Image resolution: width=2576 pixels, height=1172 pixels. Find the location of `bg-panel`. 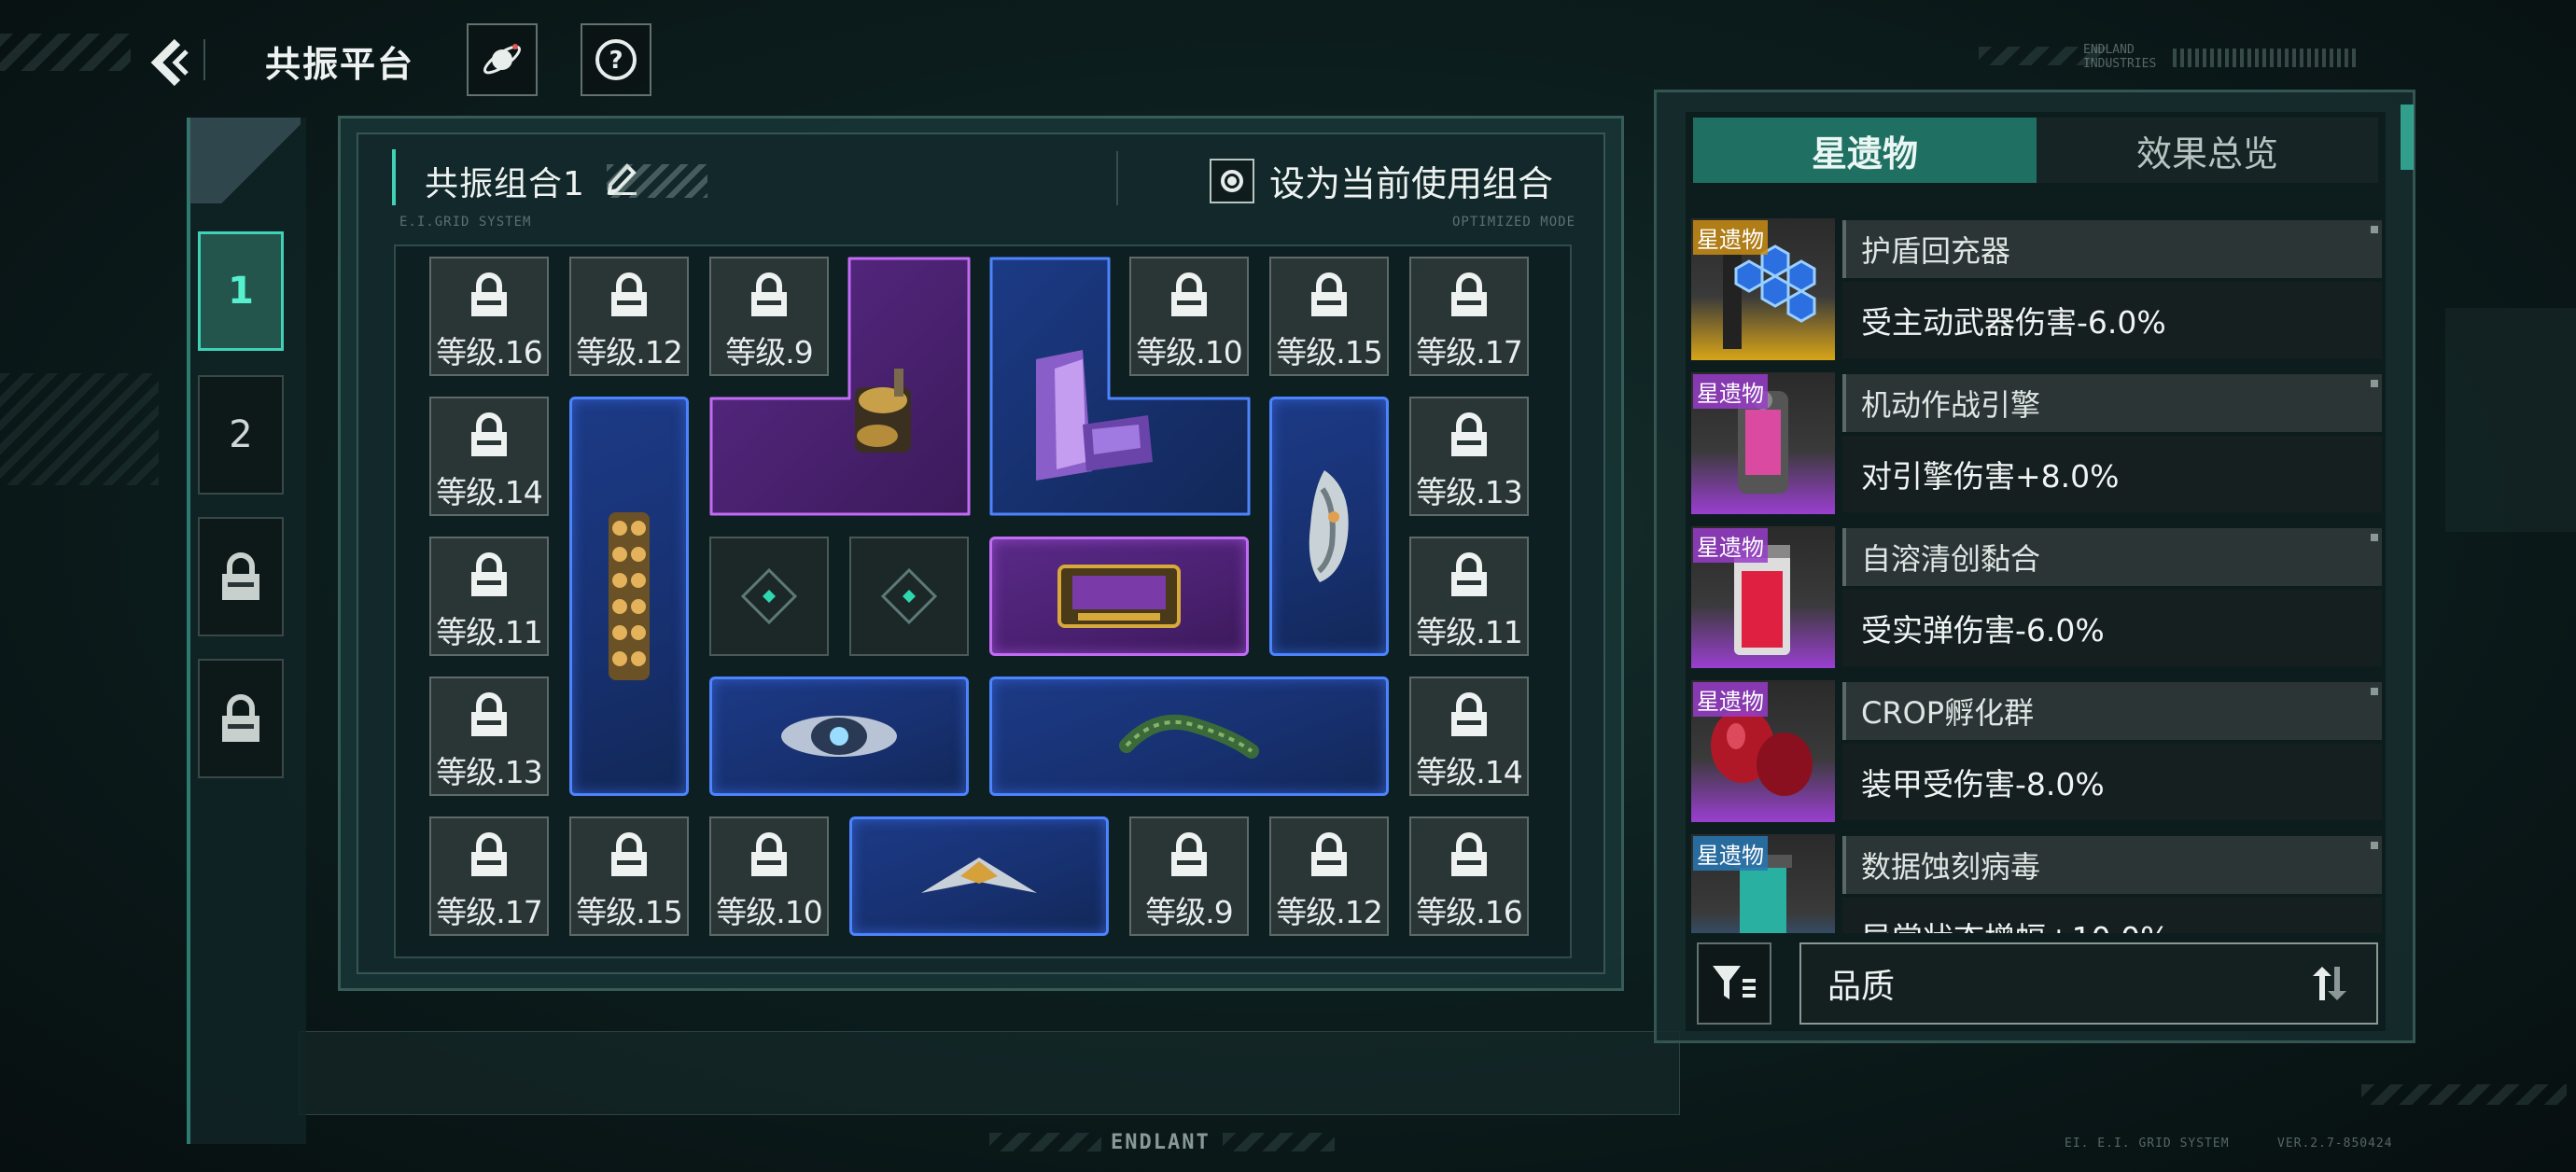

bg-panel is located at coordinates (2510, 420).